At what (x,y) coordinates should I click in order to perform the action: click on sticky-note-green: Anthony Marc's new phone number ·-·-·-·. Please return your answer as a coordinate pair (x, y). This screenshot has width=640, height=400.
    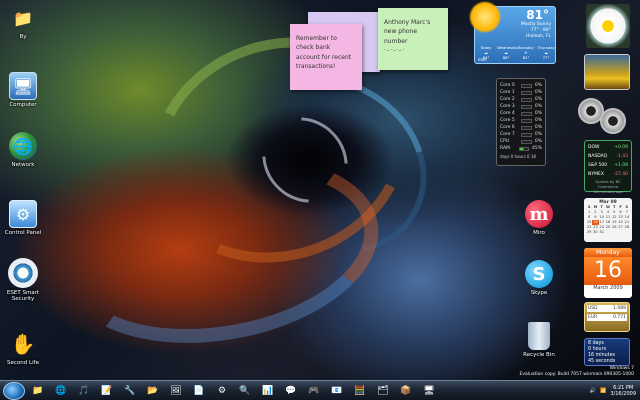
    Looking at the image, I should click on (413, 39).